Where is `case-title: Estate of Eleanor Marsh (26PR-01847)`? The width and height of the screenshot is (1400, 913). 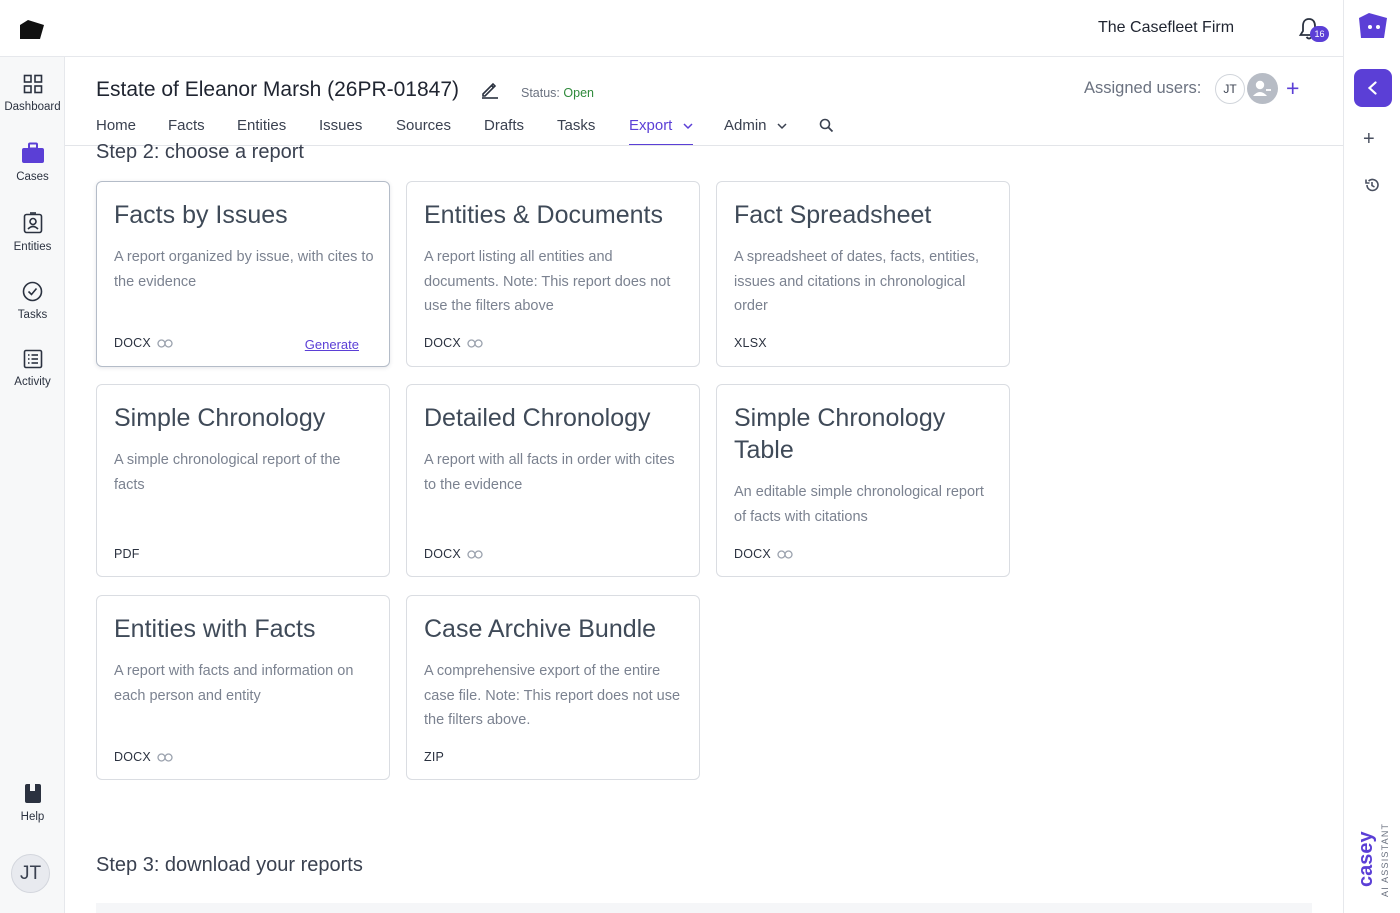 case-title: Estate of Eleanor Marsh (26PR-01847) is located at coordinates (278, 89).